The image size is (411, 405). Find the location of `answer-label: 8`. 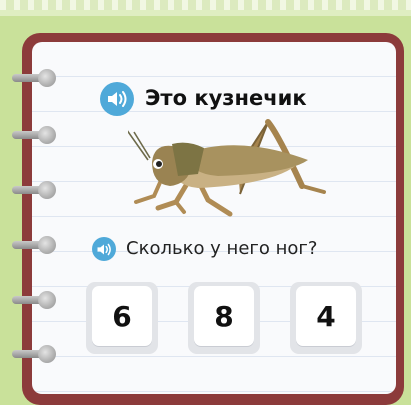

answer-label: 8 is located at coordinates (224, 316).